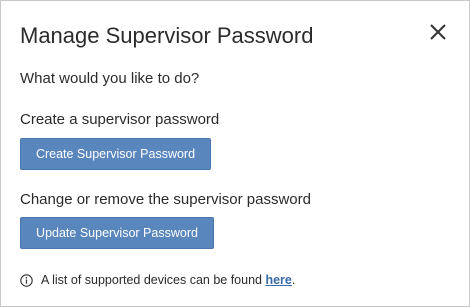 Image resolution: width=470 pixels, height=307 pixels. What do you see at coordinates (278, 280) in the screenshot?
I see `supported-devices-link: here` at bounding box center [278, 280].